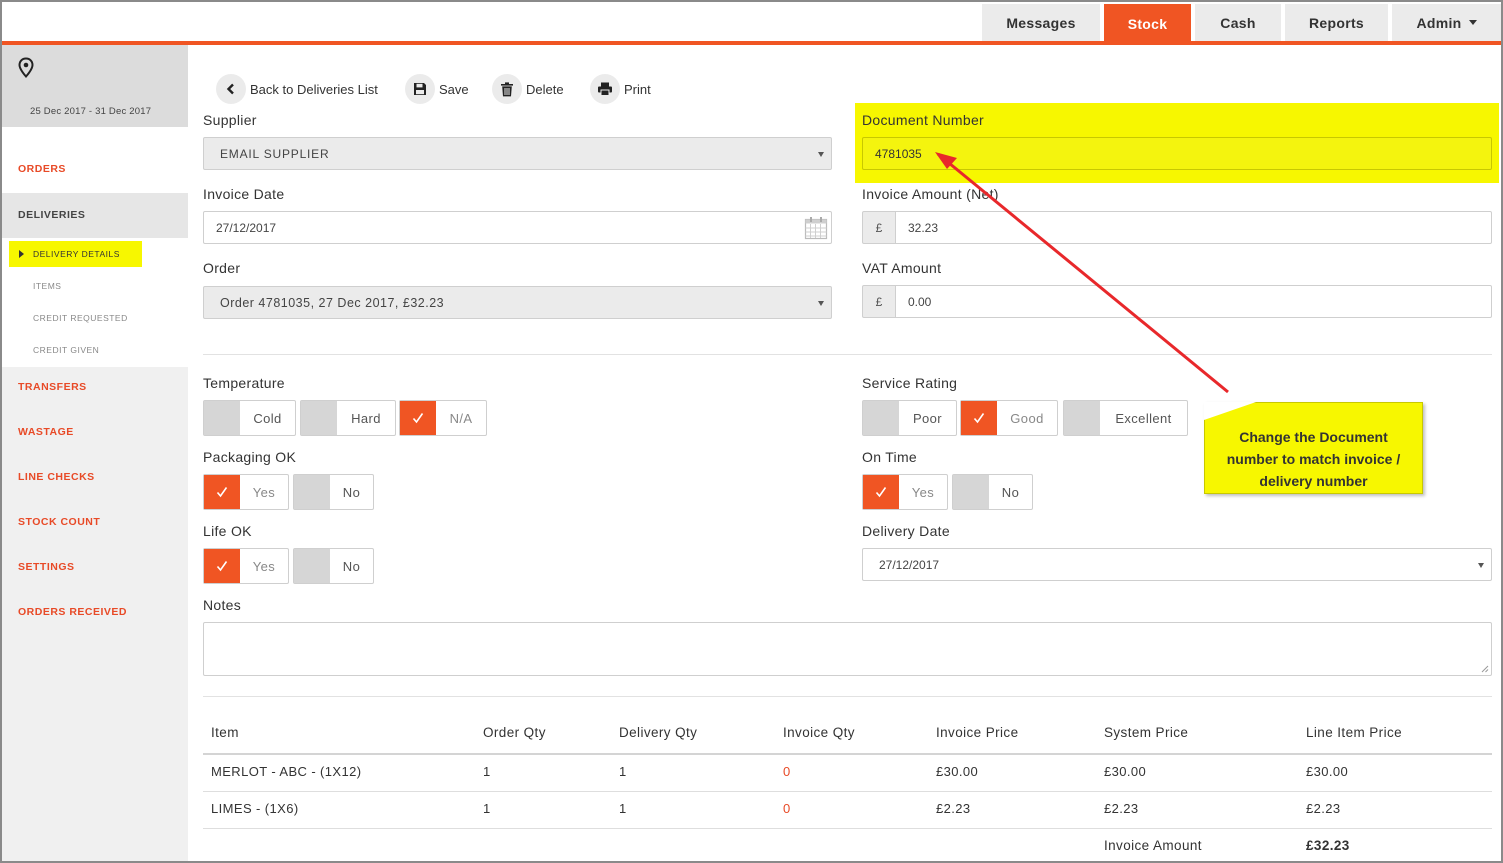 This screenshot has height=863, width=1503. What do you see at coordinates (847, 696) in the screenshot?
I see `divider` at bounding box center [847, 696].